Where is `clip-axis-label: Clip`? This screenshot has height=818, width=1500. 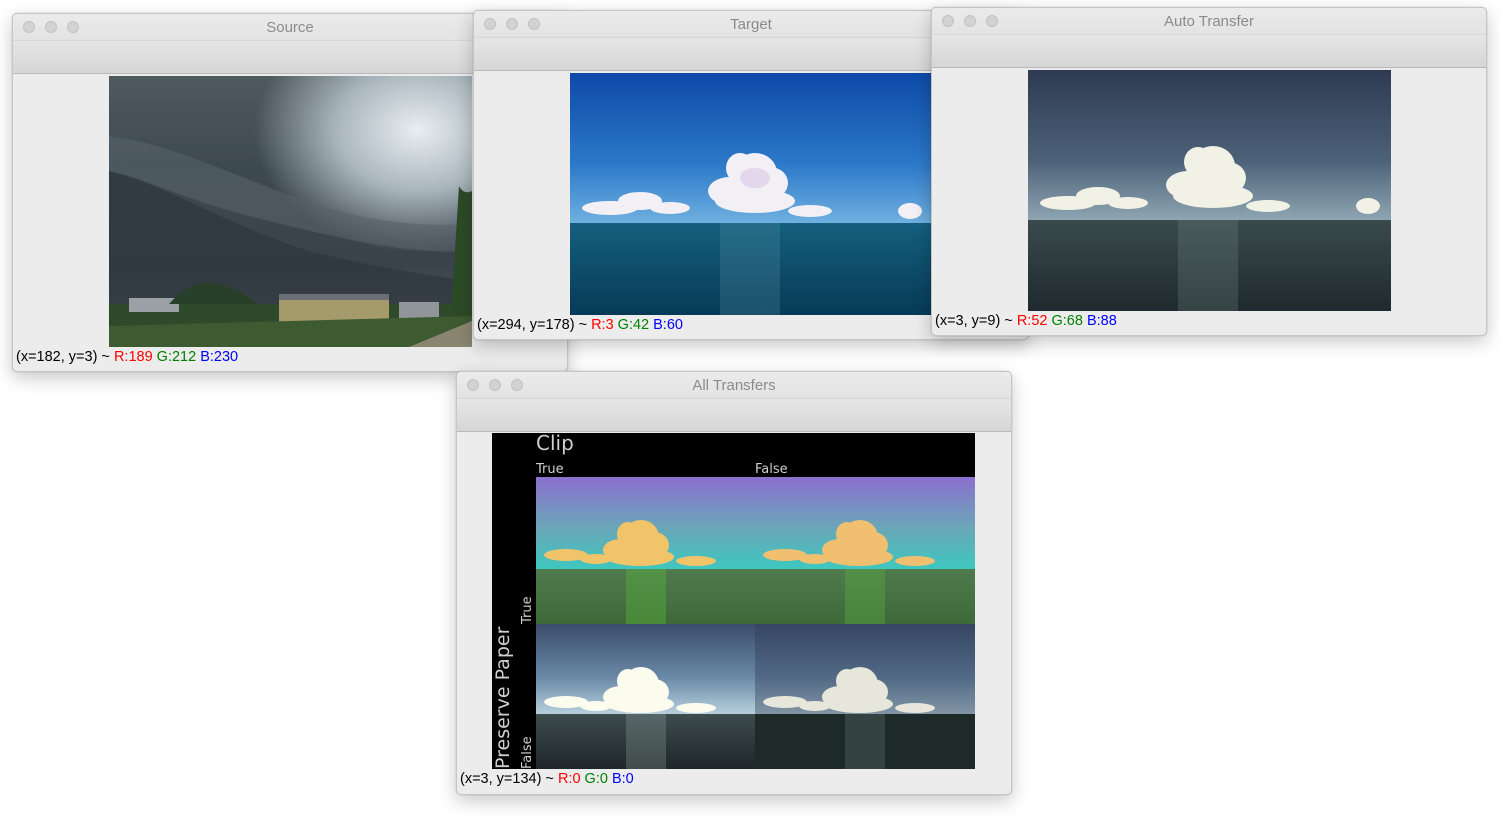
clip-axis-label: Clip is located at coordinates (555, 444).